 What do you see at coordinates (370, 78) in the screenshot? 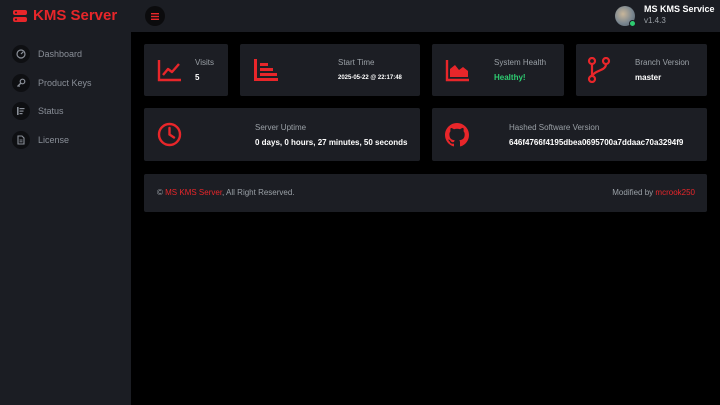
I see `start-time-value: 2025-05-22 @ 22:17:48` at bounding box center [370, 78].